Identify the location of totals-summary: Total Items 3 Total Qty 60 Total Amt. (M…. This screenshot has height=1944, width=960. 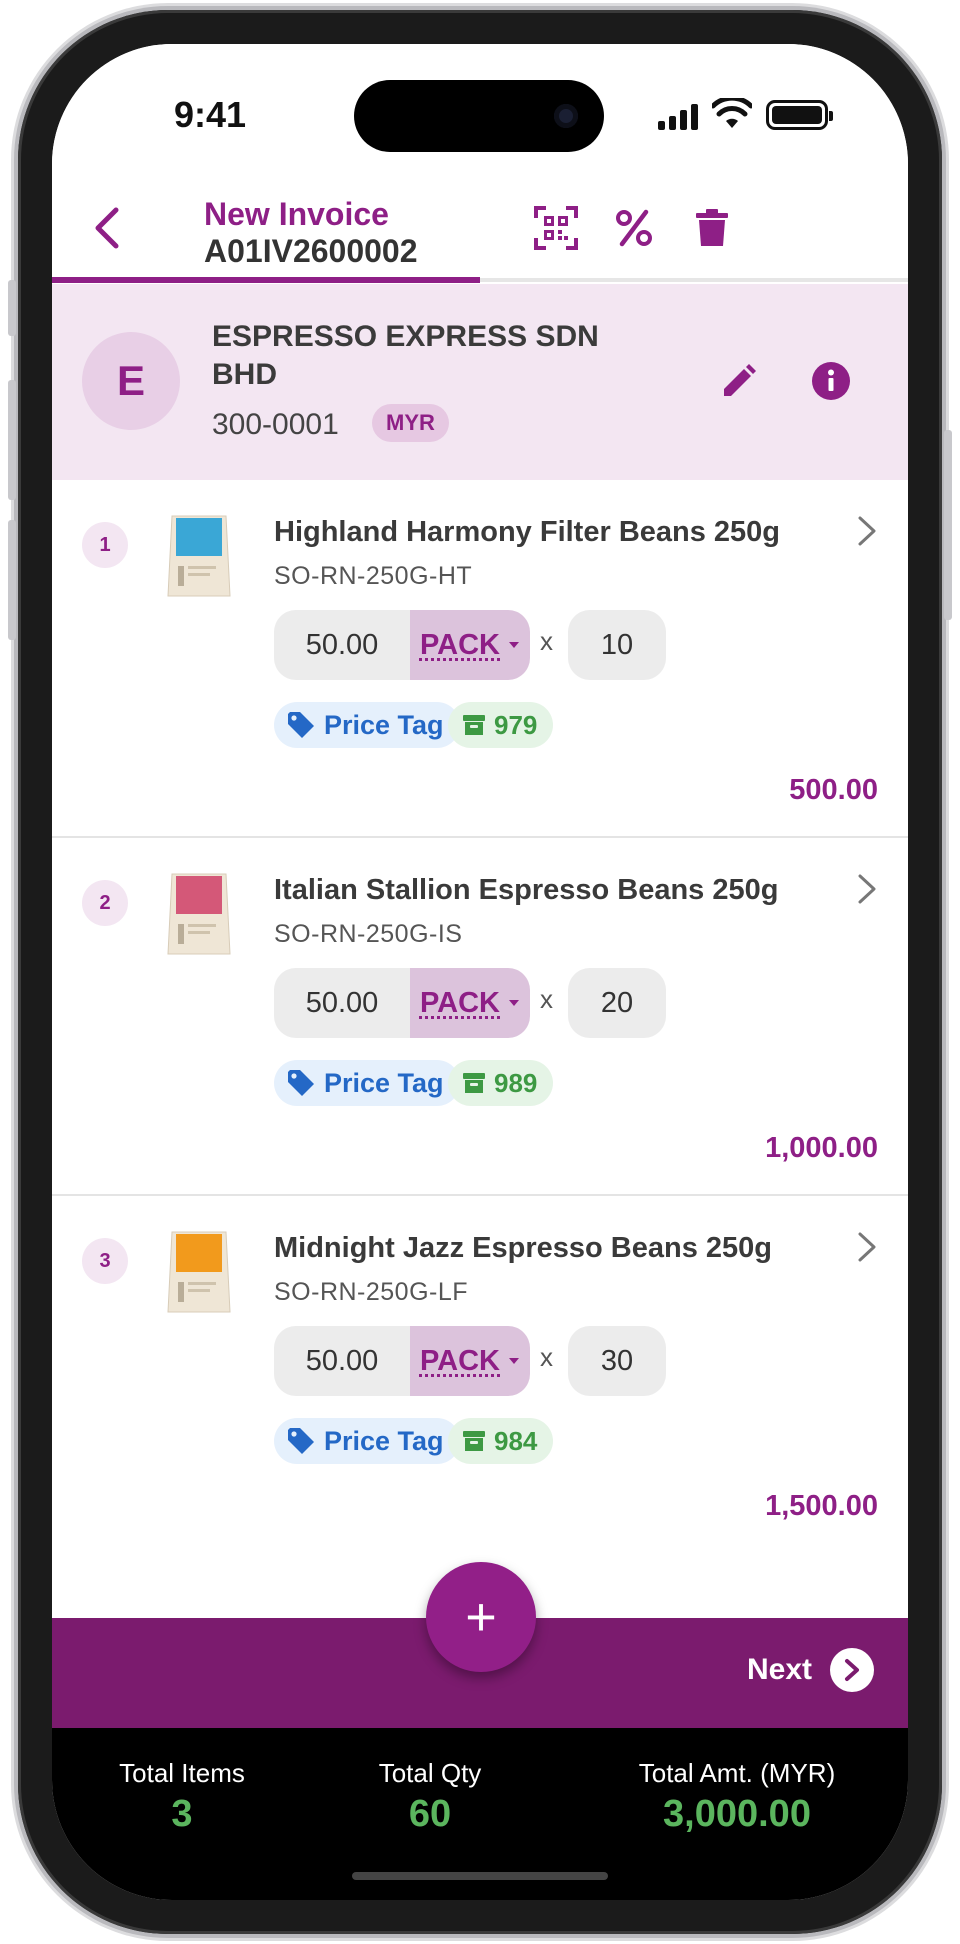
(480, 1814).